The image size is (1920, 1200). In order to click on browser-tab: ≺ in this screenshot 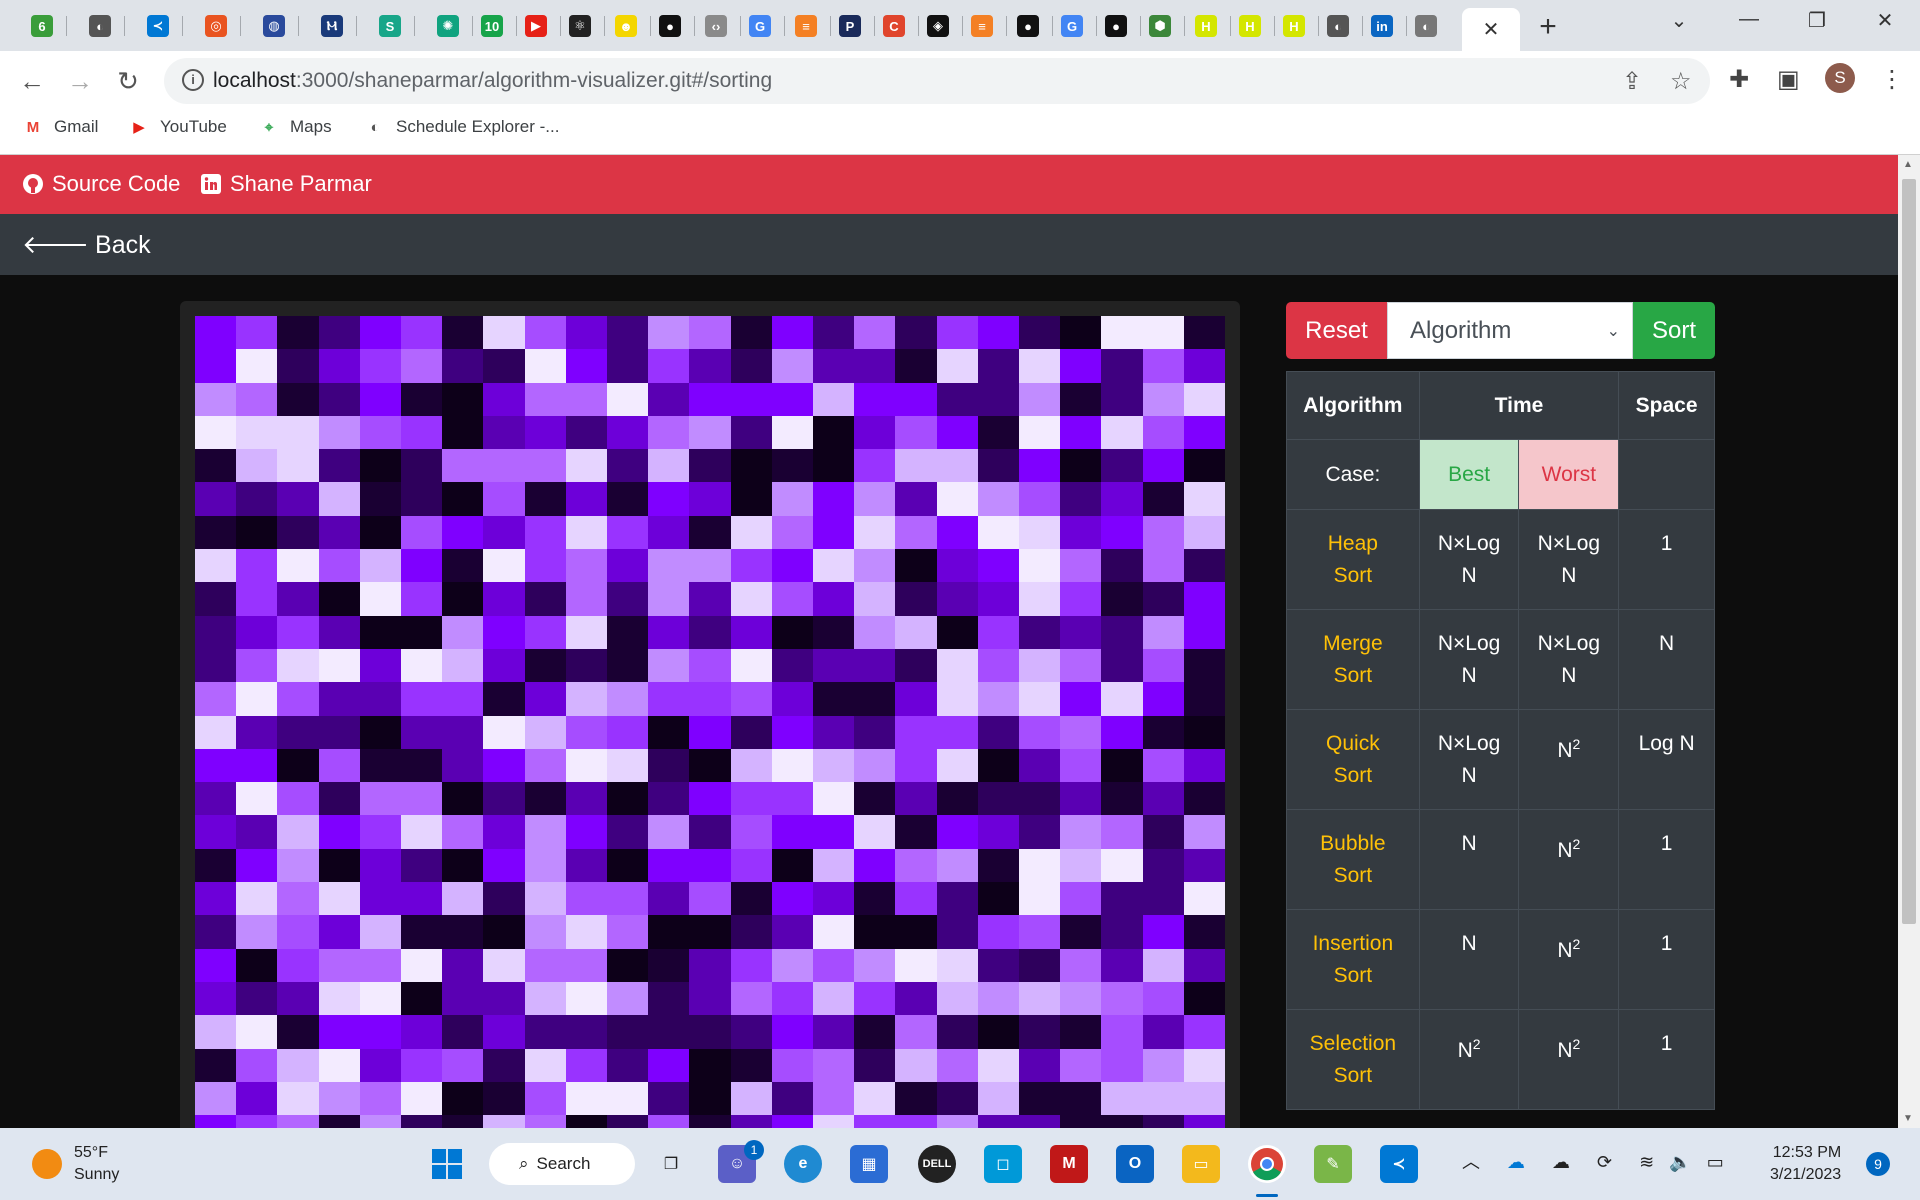, I will do `click(158, 26)`.